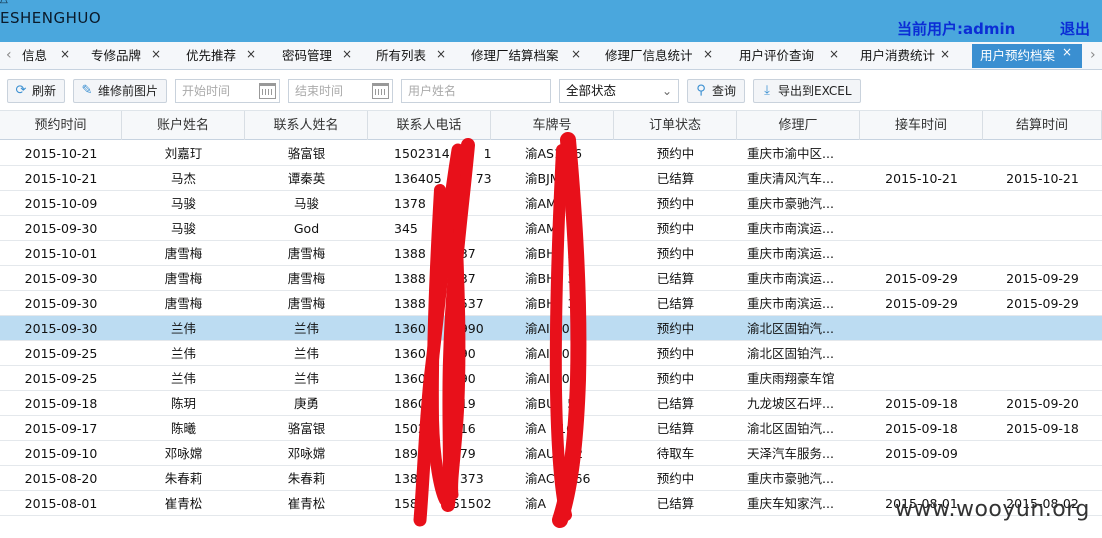 The width and height of the screenshot is (1102, 538). What do you see at coordinates (444, 332) in the screenshot?
I see `redaction-scribble-phone` at bounding box center [444, 332].